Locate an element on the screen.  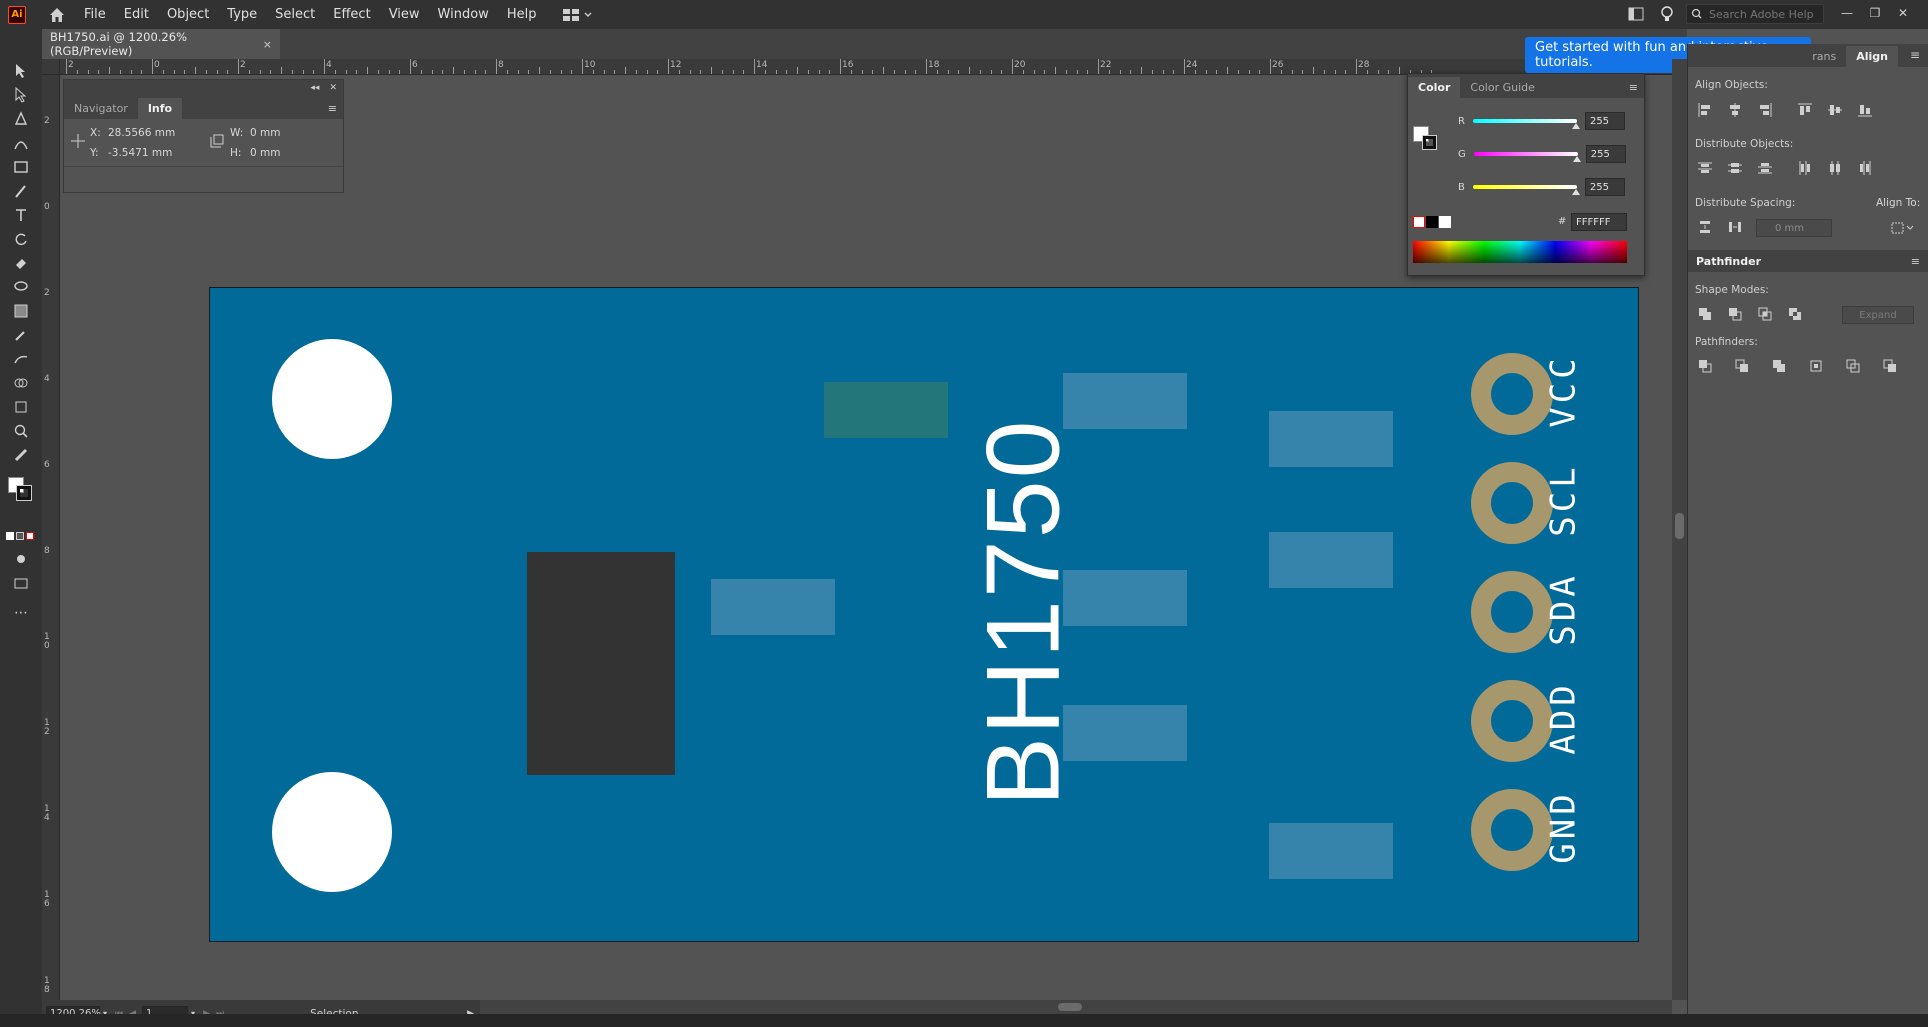
distribute-vspace-icon is located at coordinates (1705, 227).